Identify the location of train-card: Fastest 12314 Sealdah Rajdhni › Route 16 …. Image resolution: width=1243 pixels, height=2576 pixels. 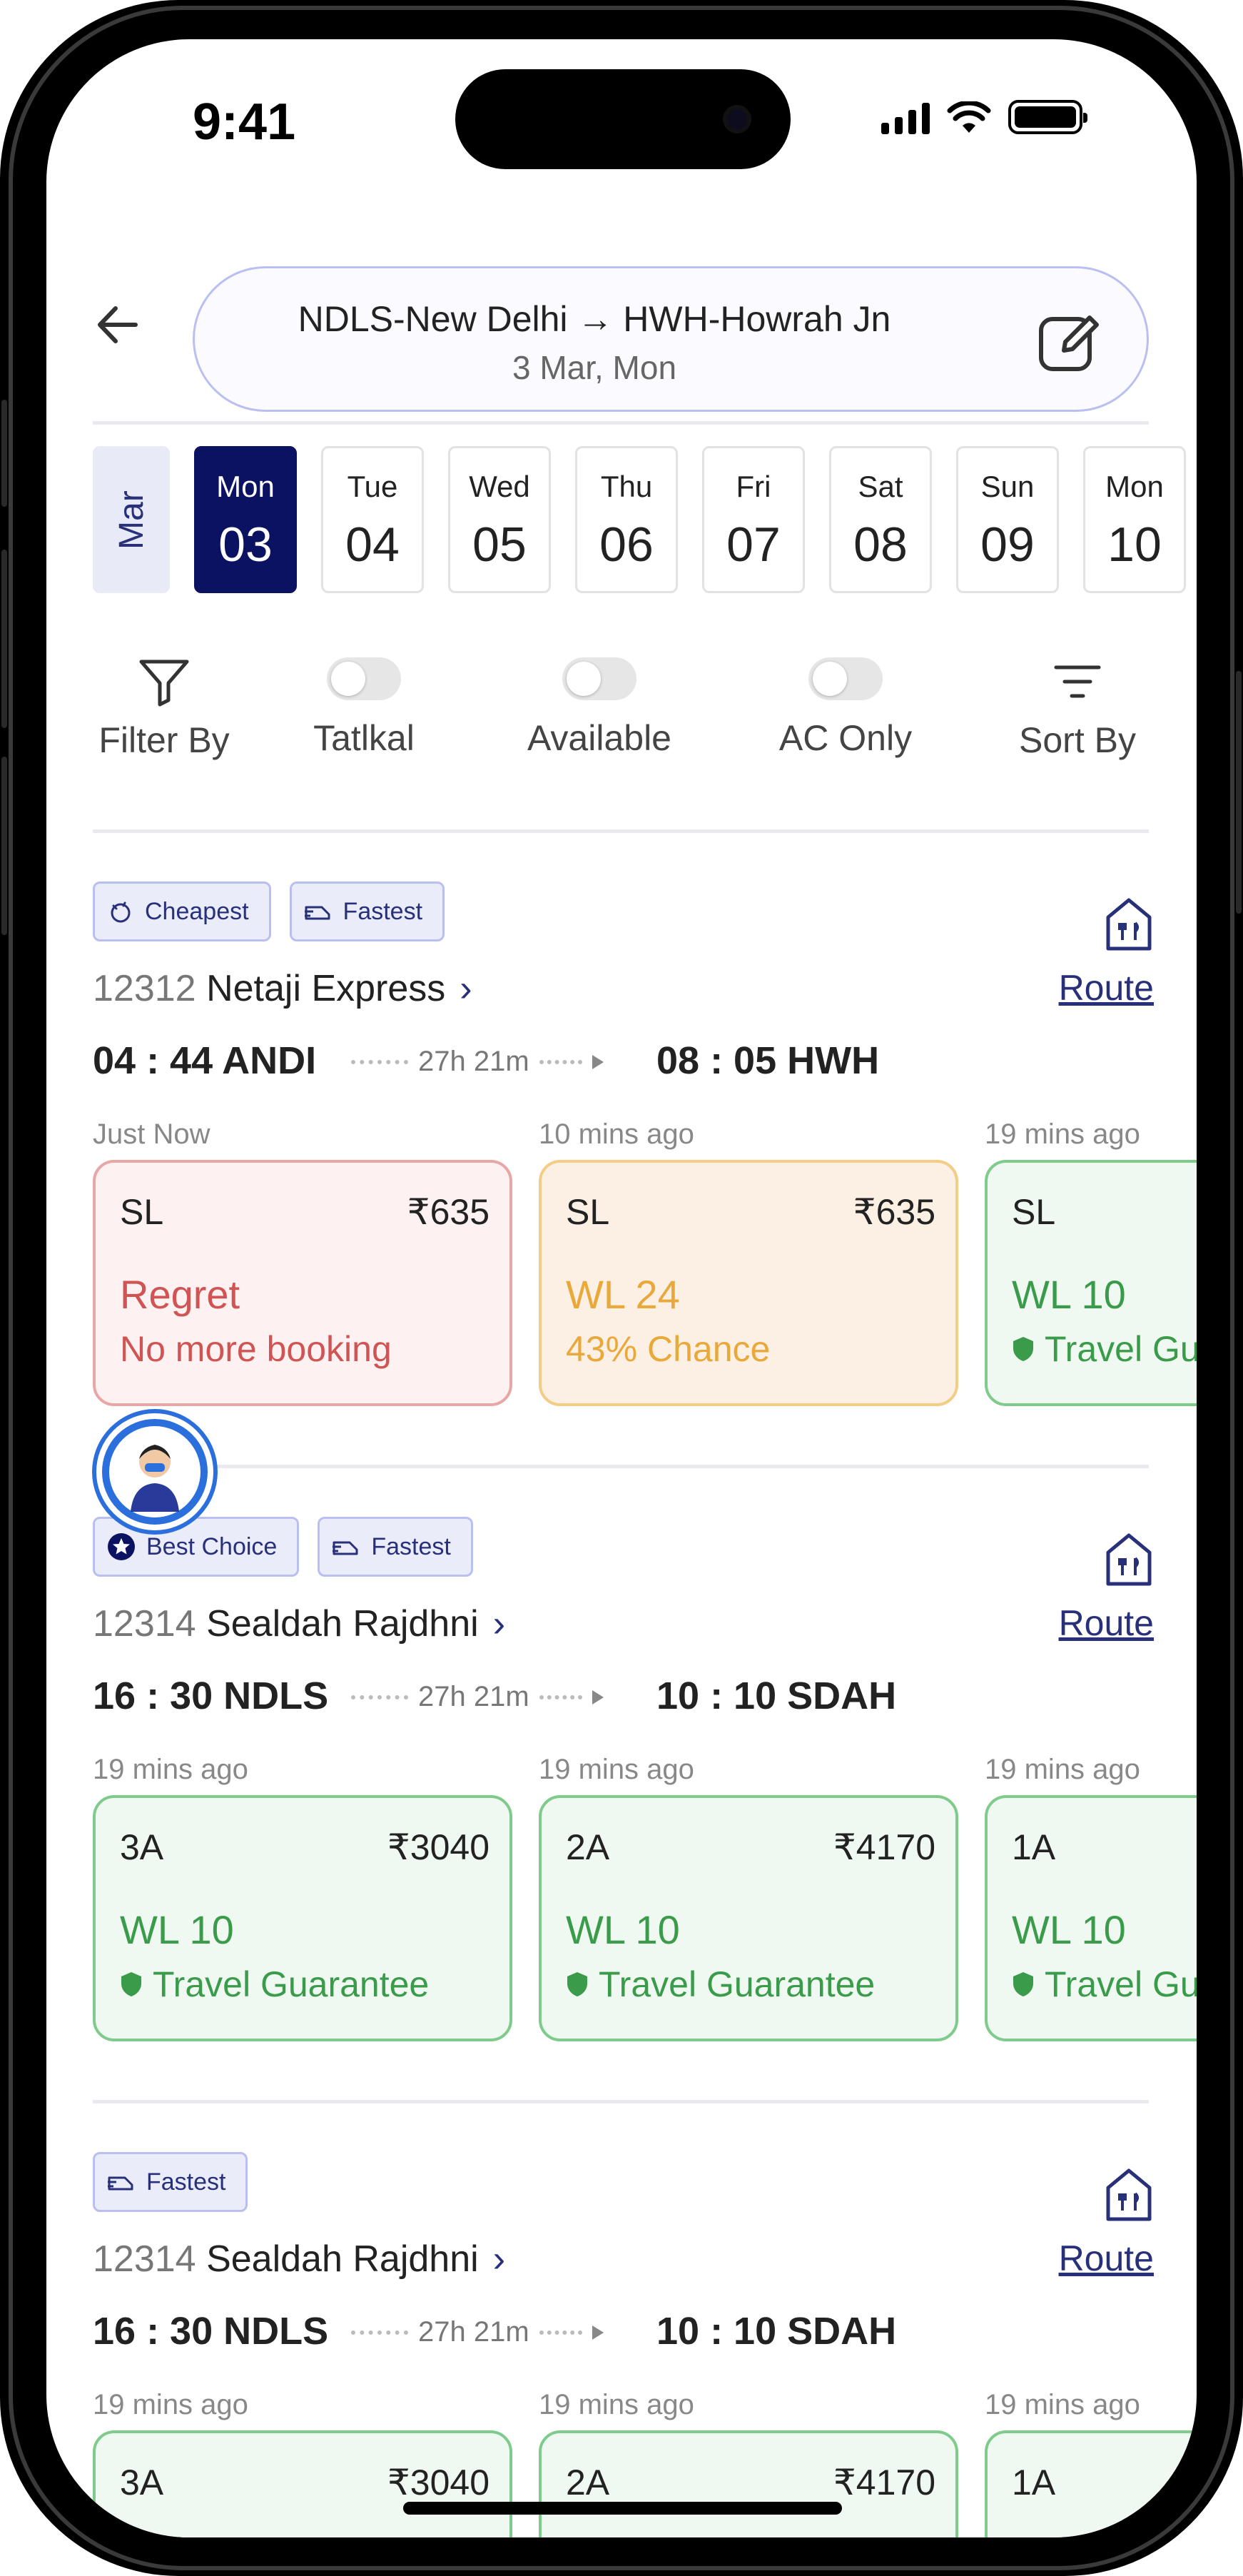
(621, 2344).